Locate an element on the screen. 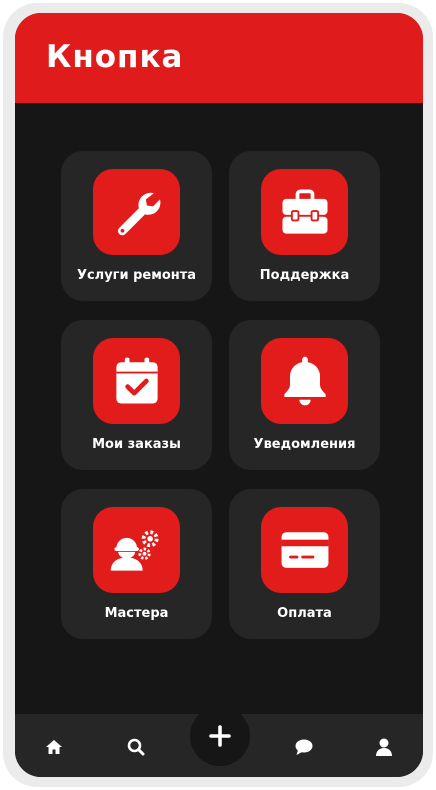 Image resolution: width=436 pixels, height=790 pixels. nav-home is located at coordinates (54, 747).